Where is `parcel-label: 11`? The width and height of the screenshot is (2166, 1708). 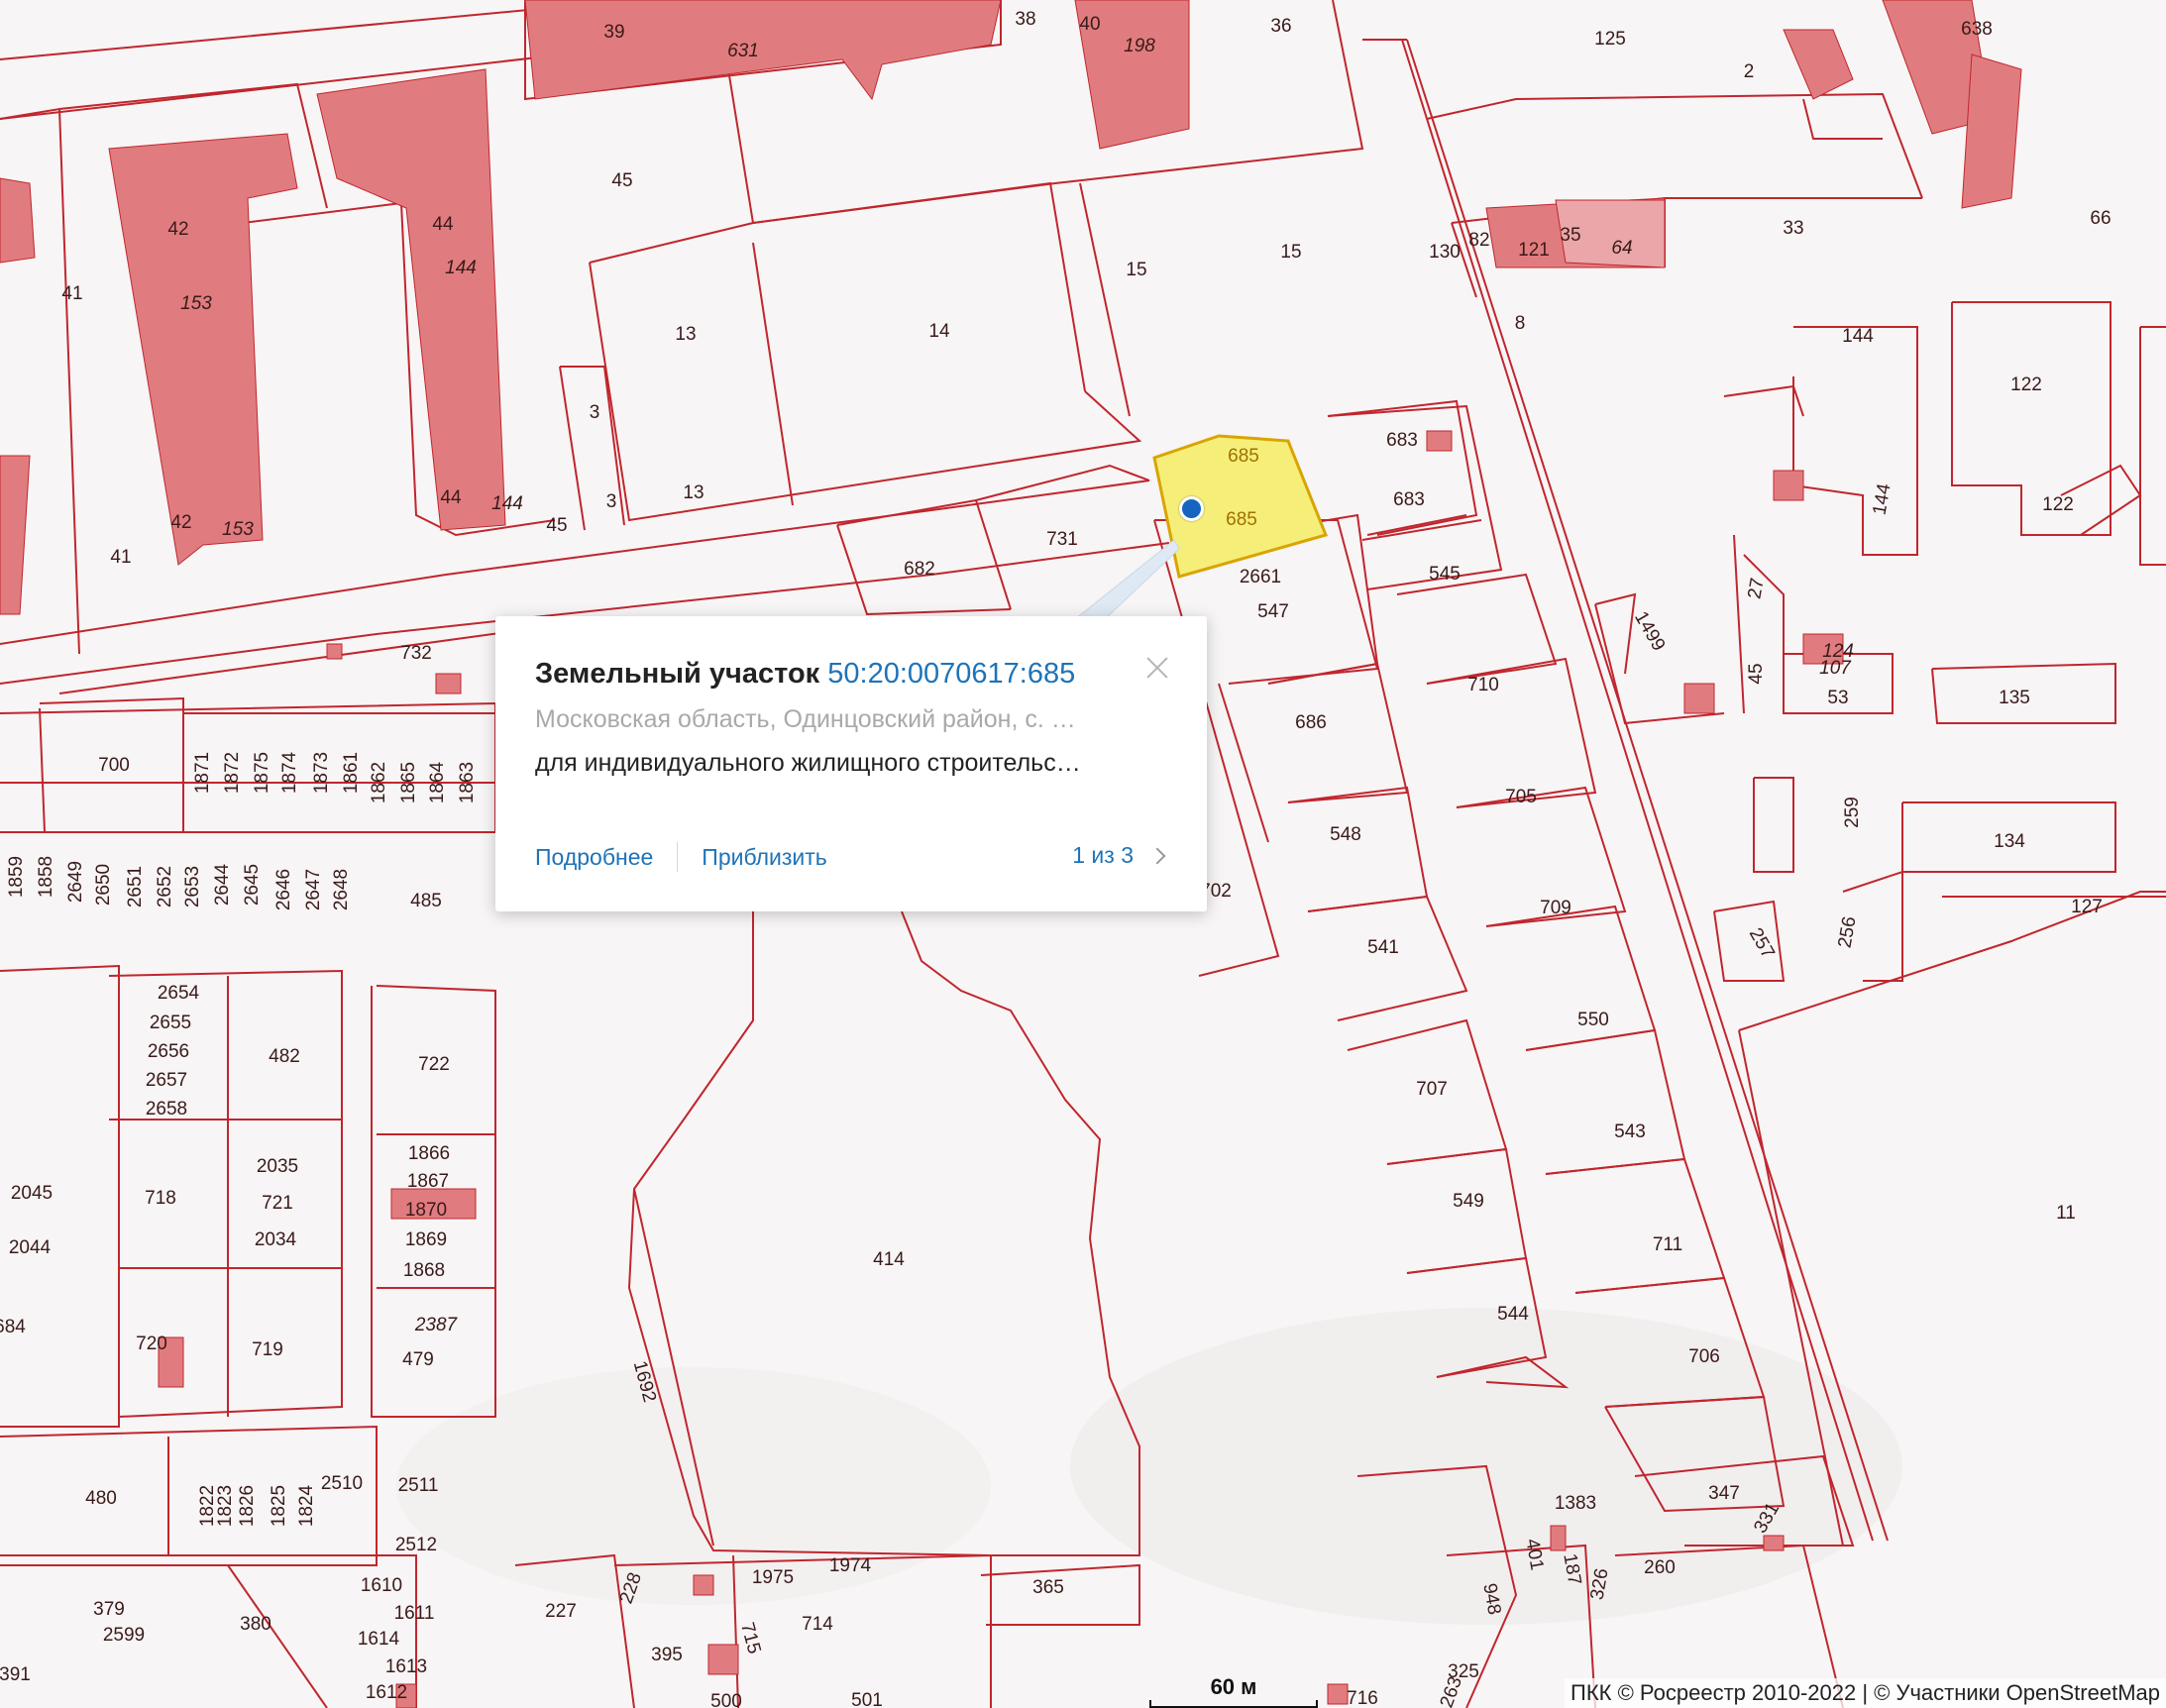
parcel-label: 11 is located at coordinates (2066, 1213).